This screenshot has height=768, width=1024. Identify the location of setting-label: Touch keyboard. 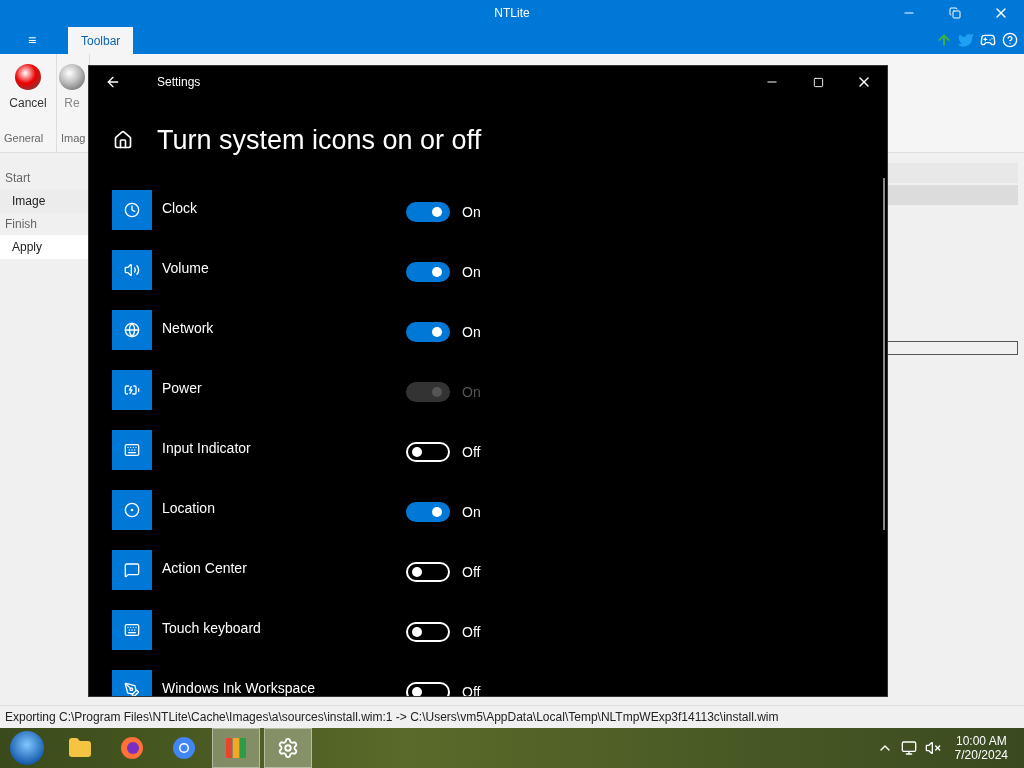
(212, 628).